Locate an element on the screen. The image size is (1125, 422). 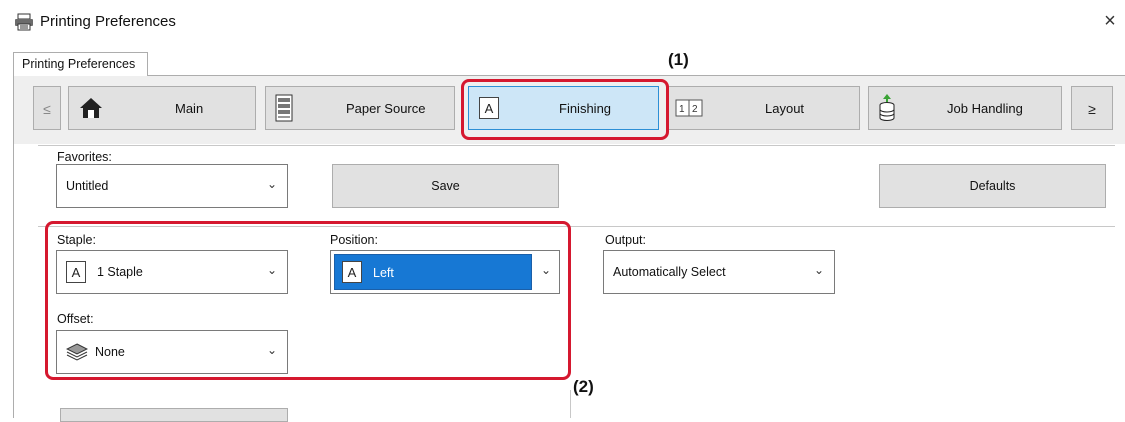
tabs-next-button: ≥ is located at coordinates (1092, 108).